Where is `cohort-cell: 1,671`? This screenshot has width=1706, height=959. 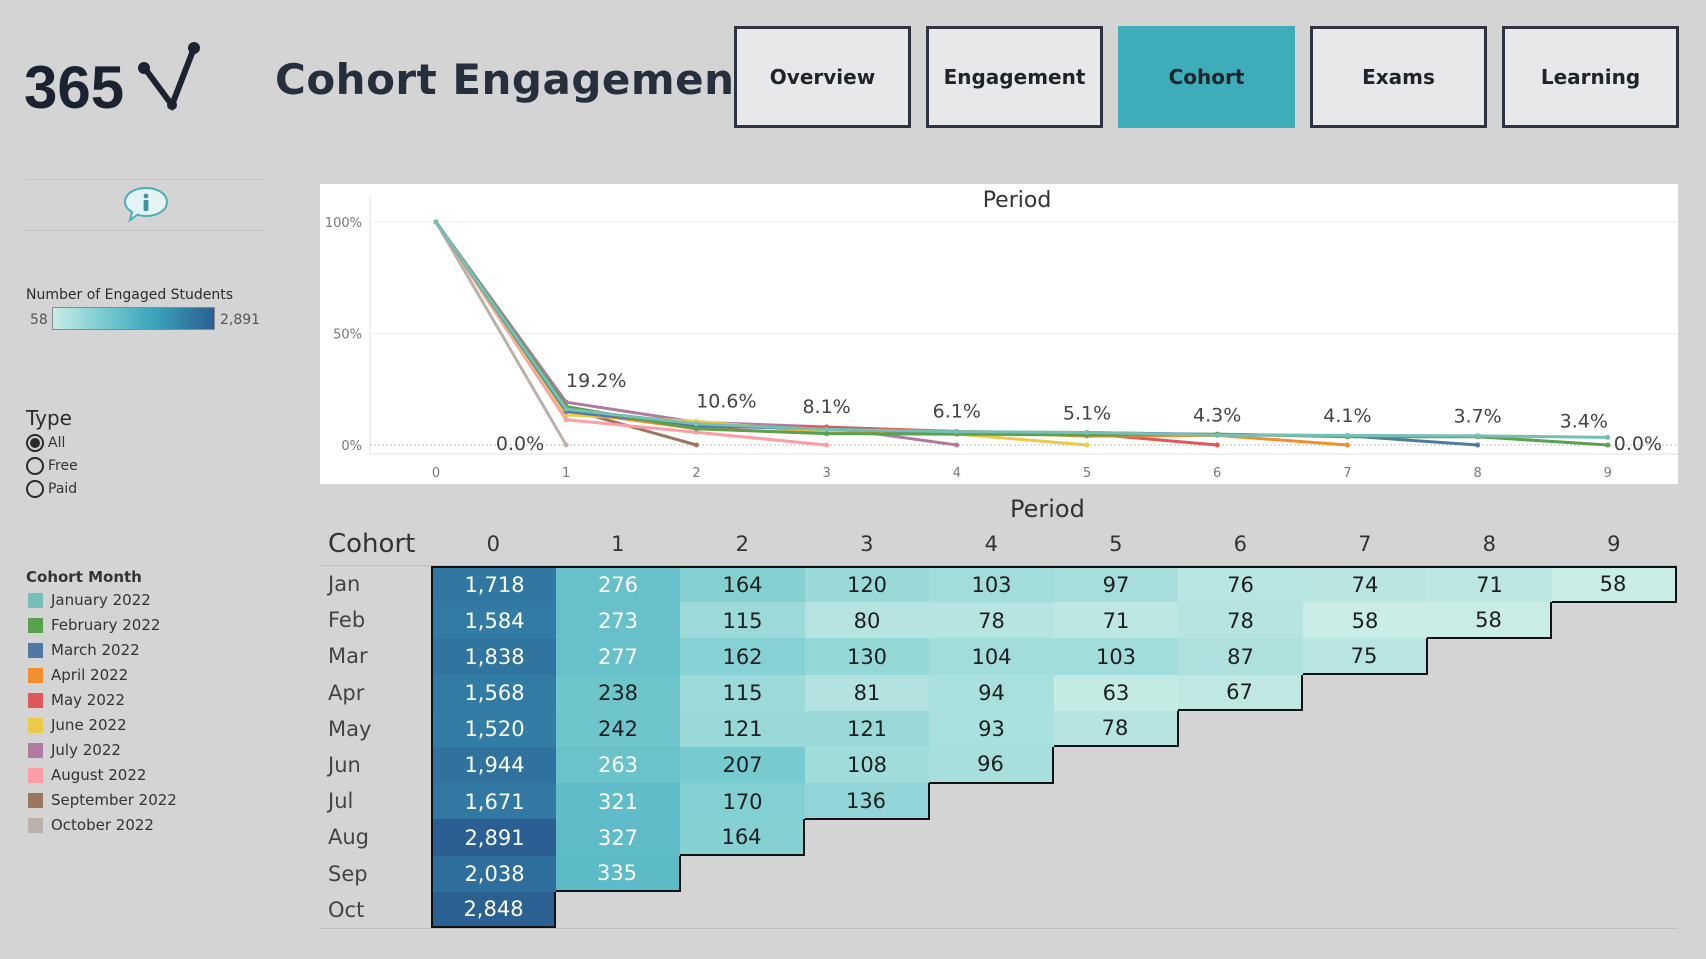 cohort-cell: 1,671 is located at coordinates (493, 801).